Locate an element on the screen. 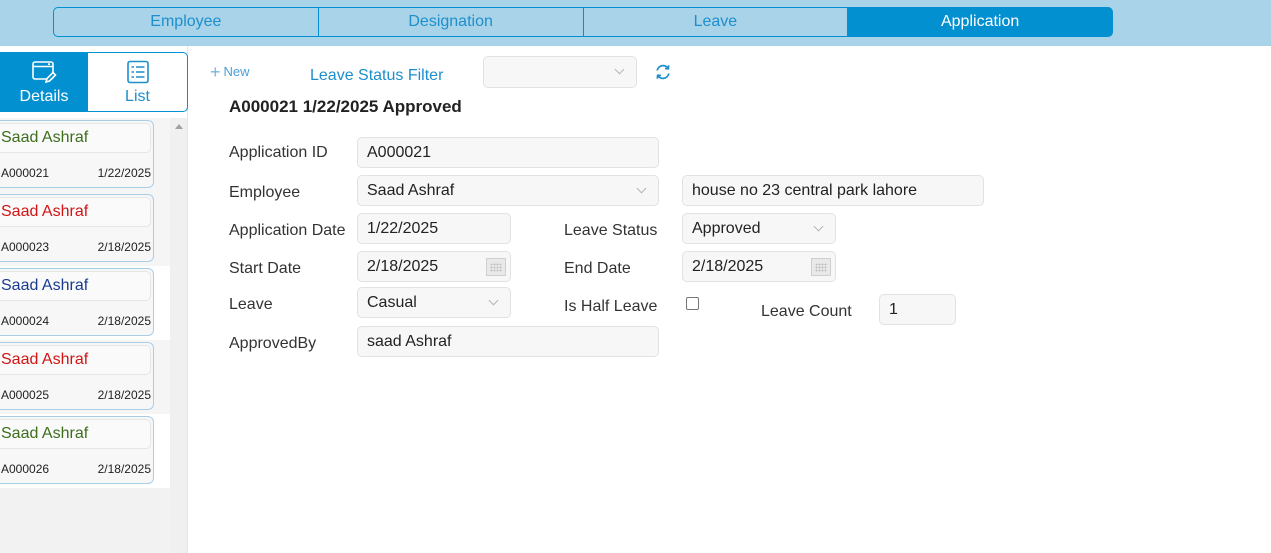 This screenshot has width=1271, height=553. tab-application: Application is located at coordinates (980, 22).